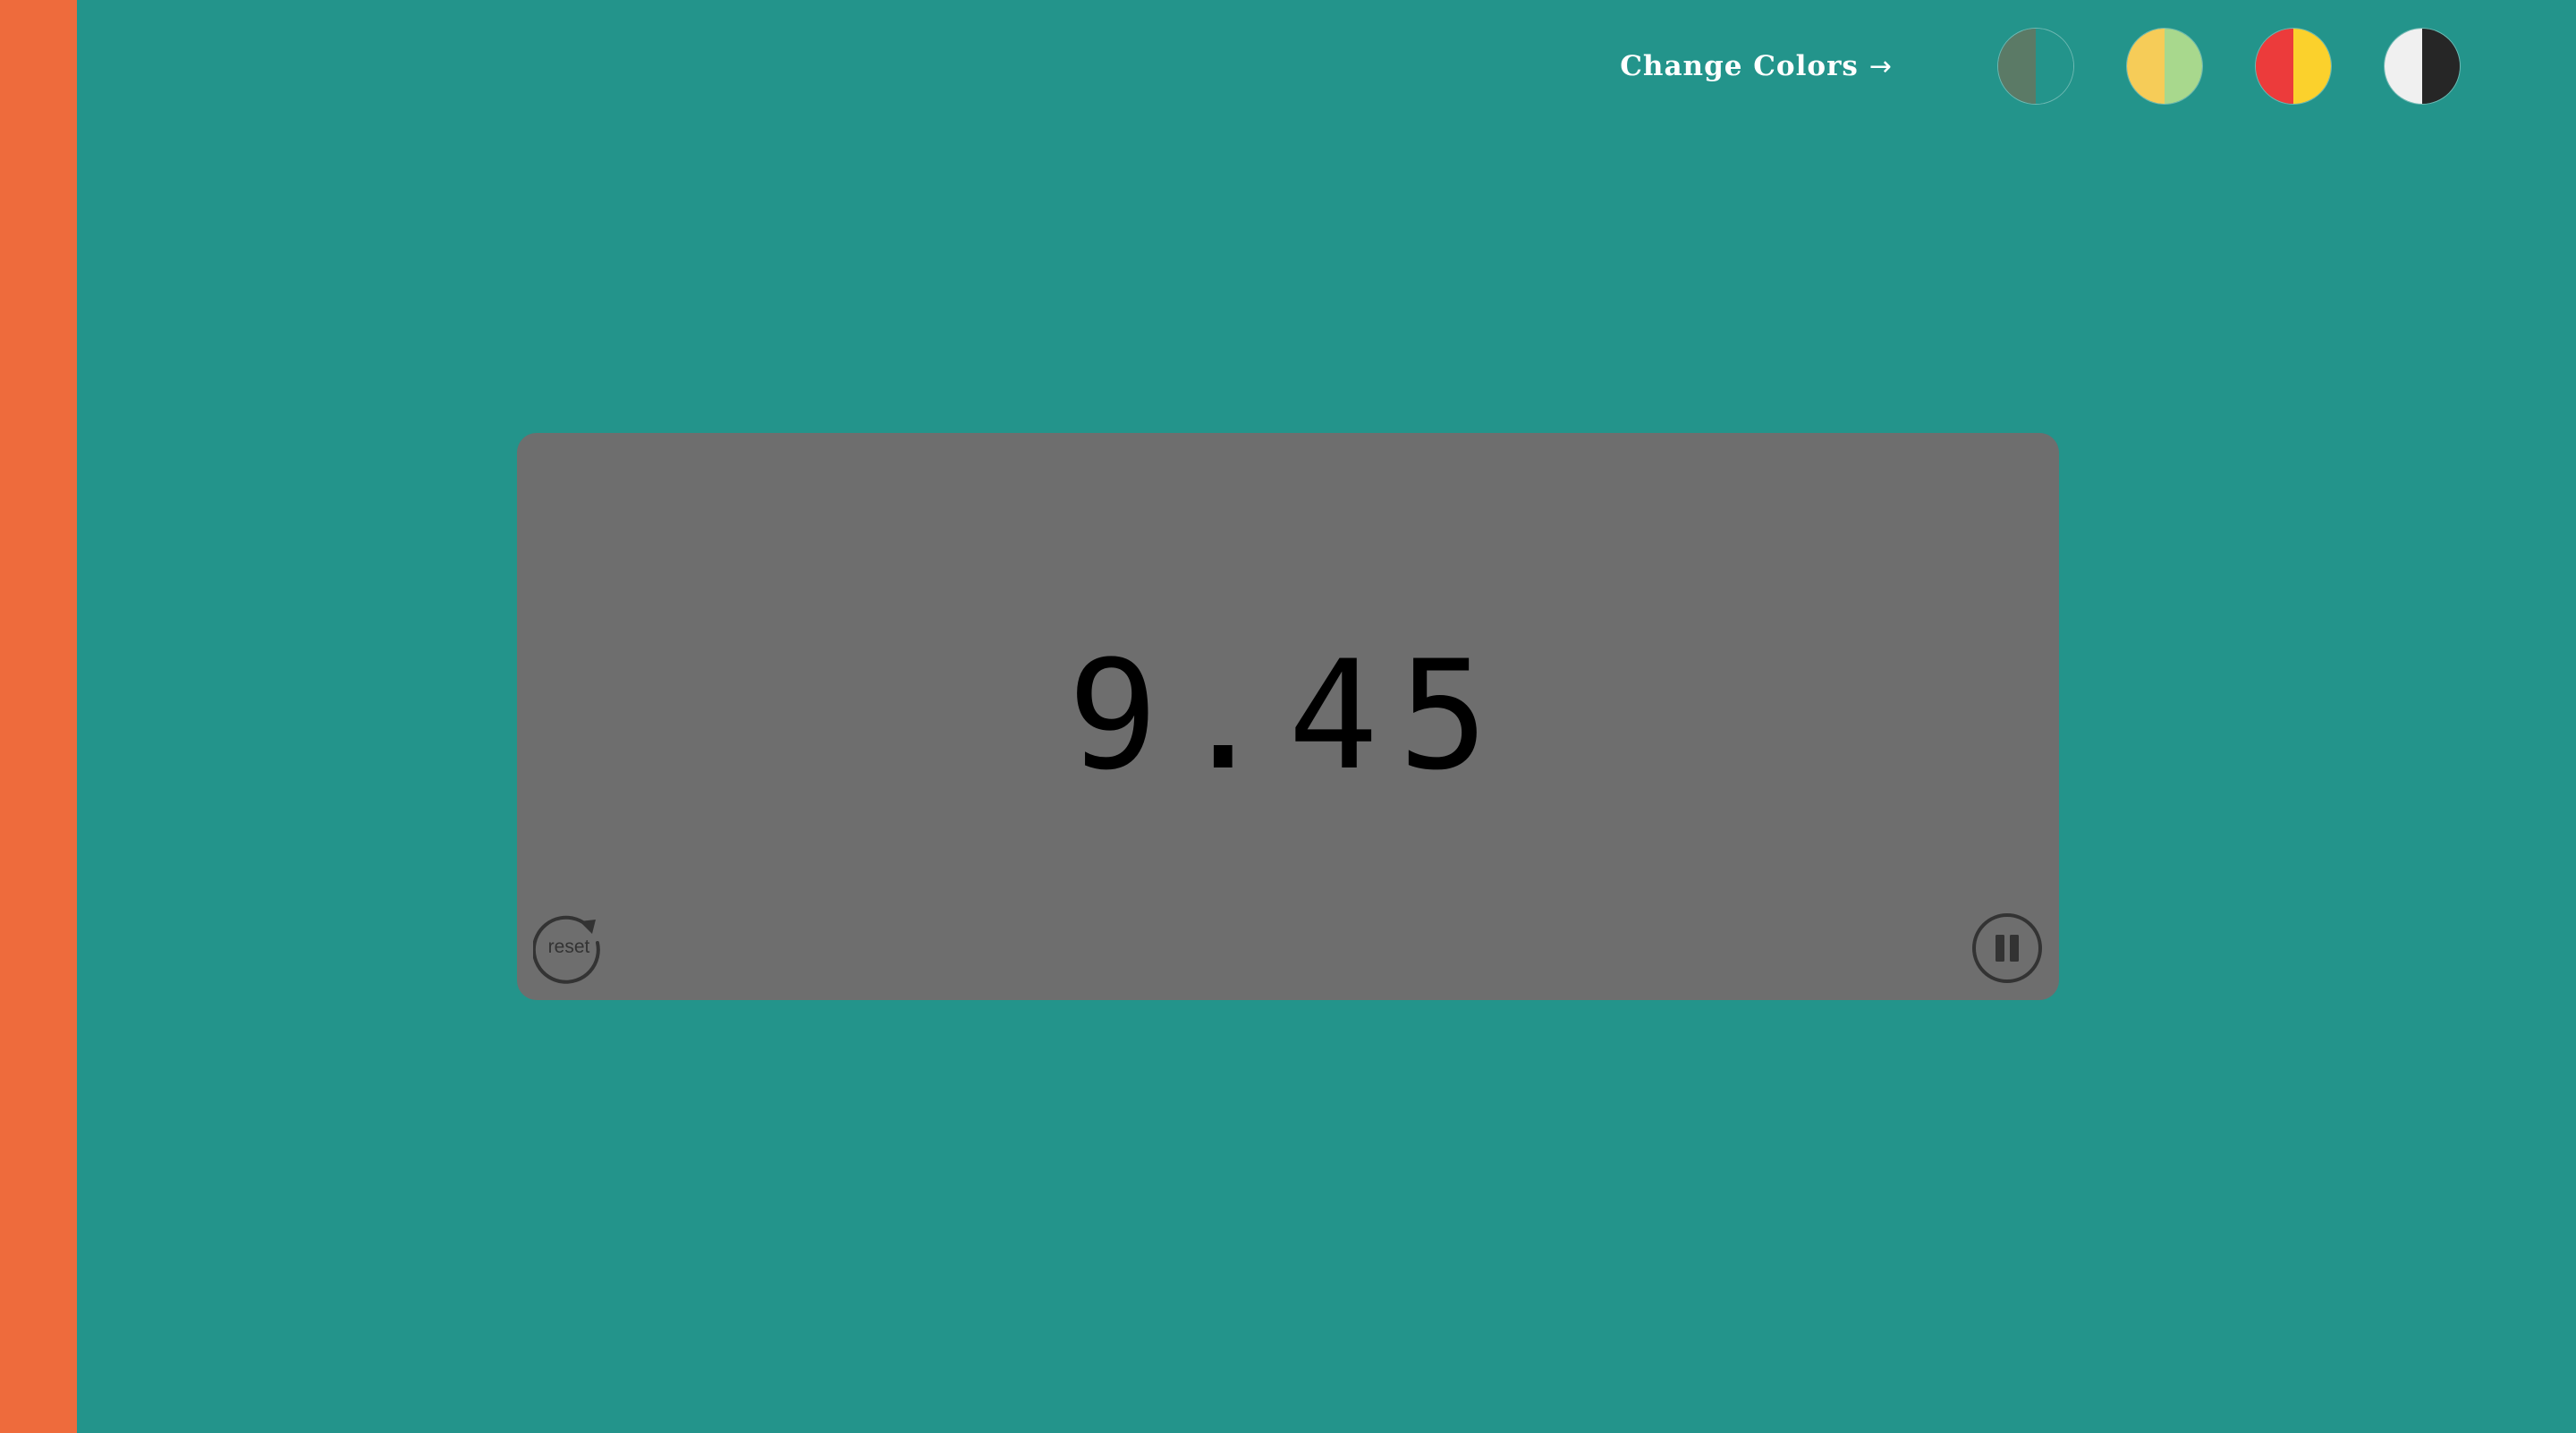  I want to click on change-colors-label: Change Colors →, so click(1756, 66).